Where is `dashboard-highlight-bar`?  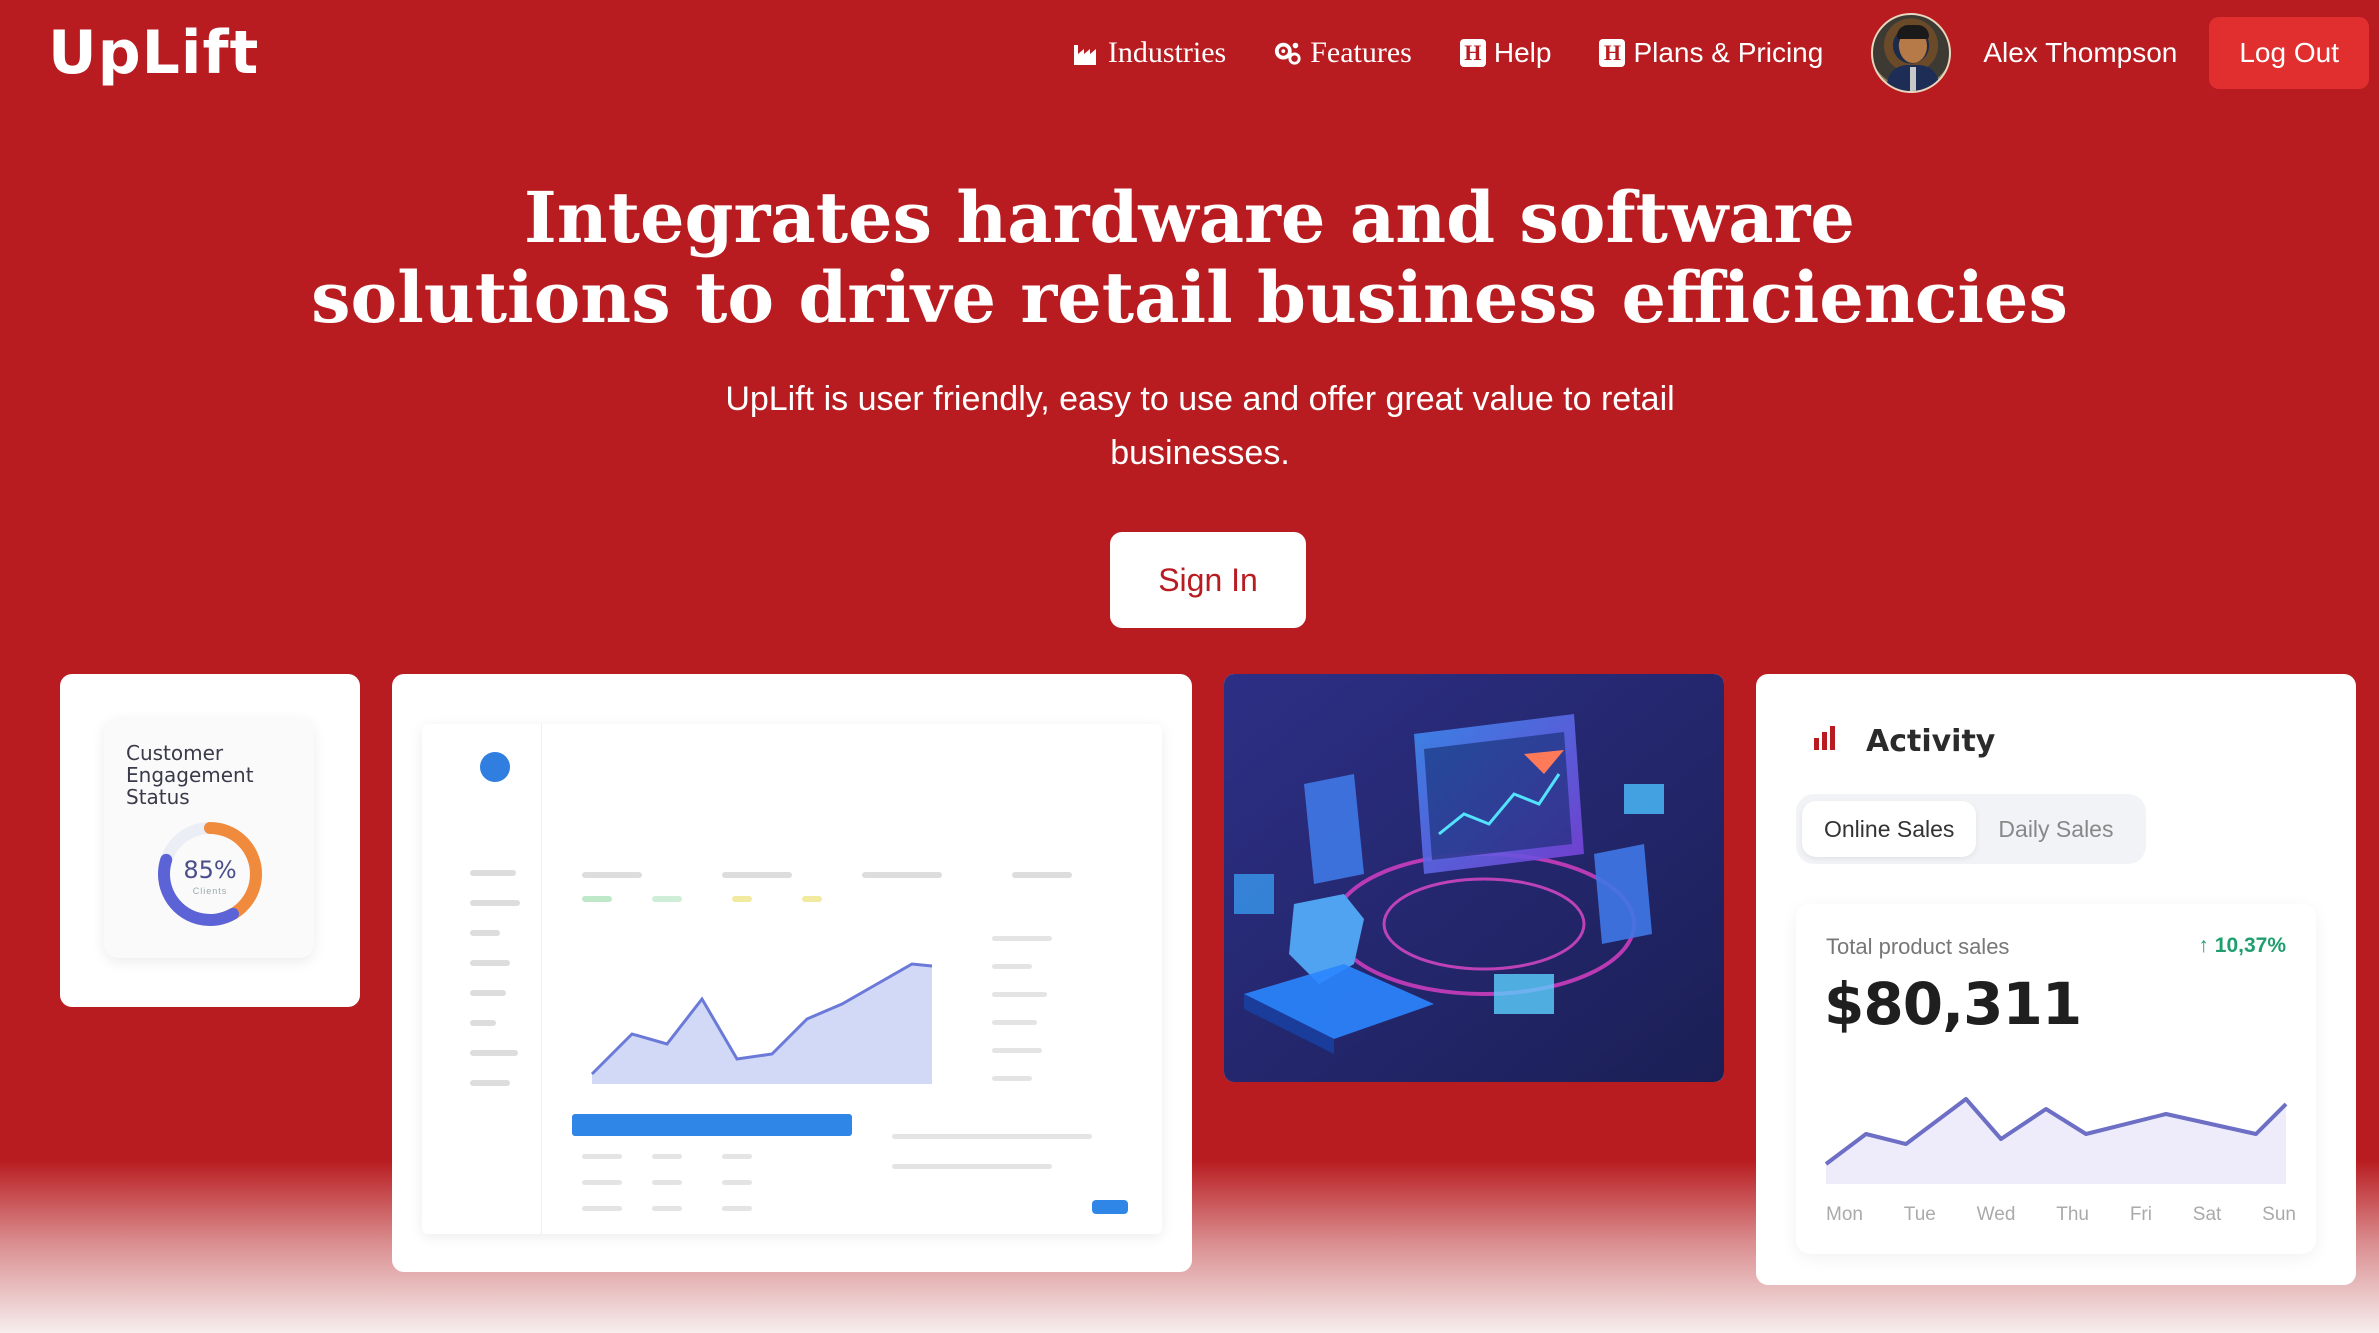
dashboard-highlight-bar is located at coordinates (712, 1125).